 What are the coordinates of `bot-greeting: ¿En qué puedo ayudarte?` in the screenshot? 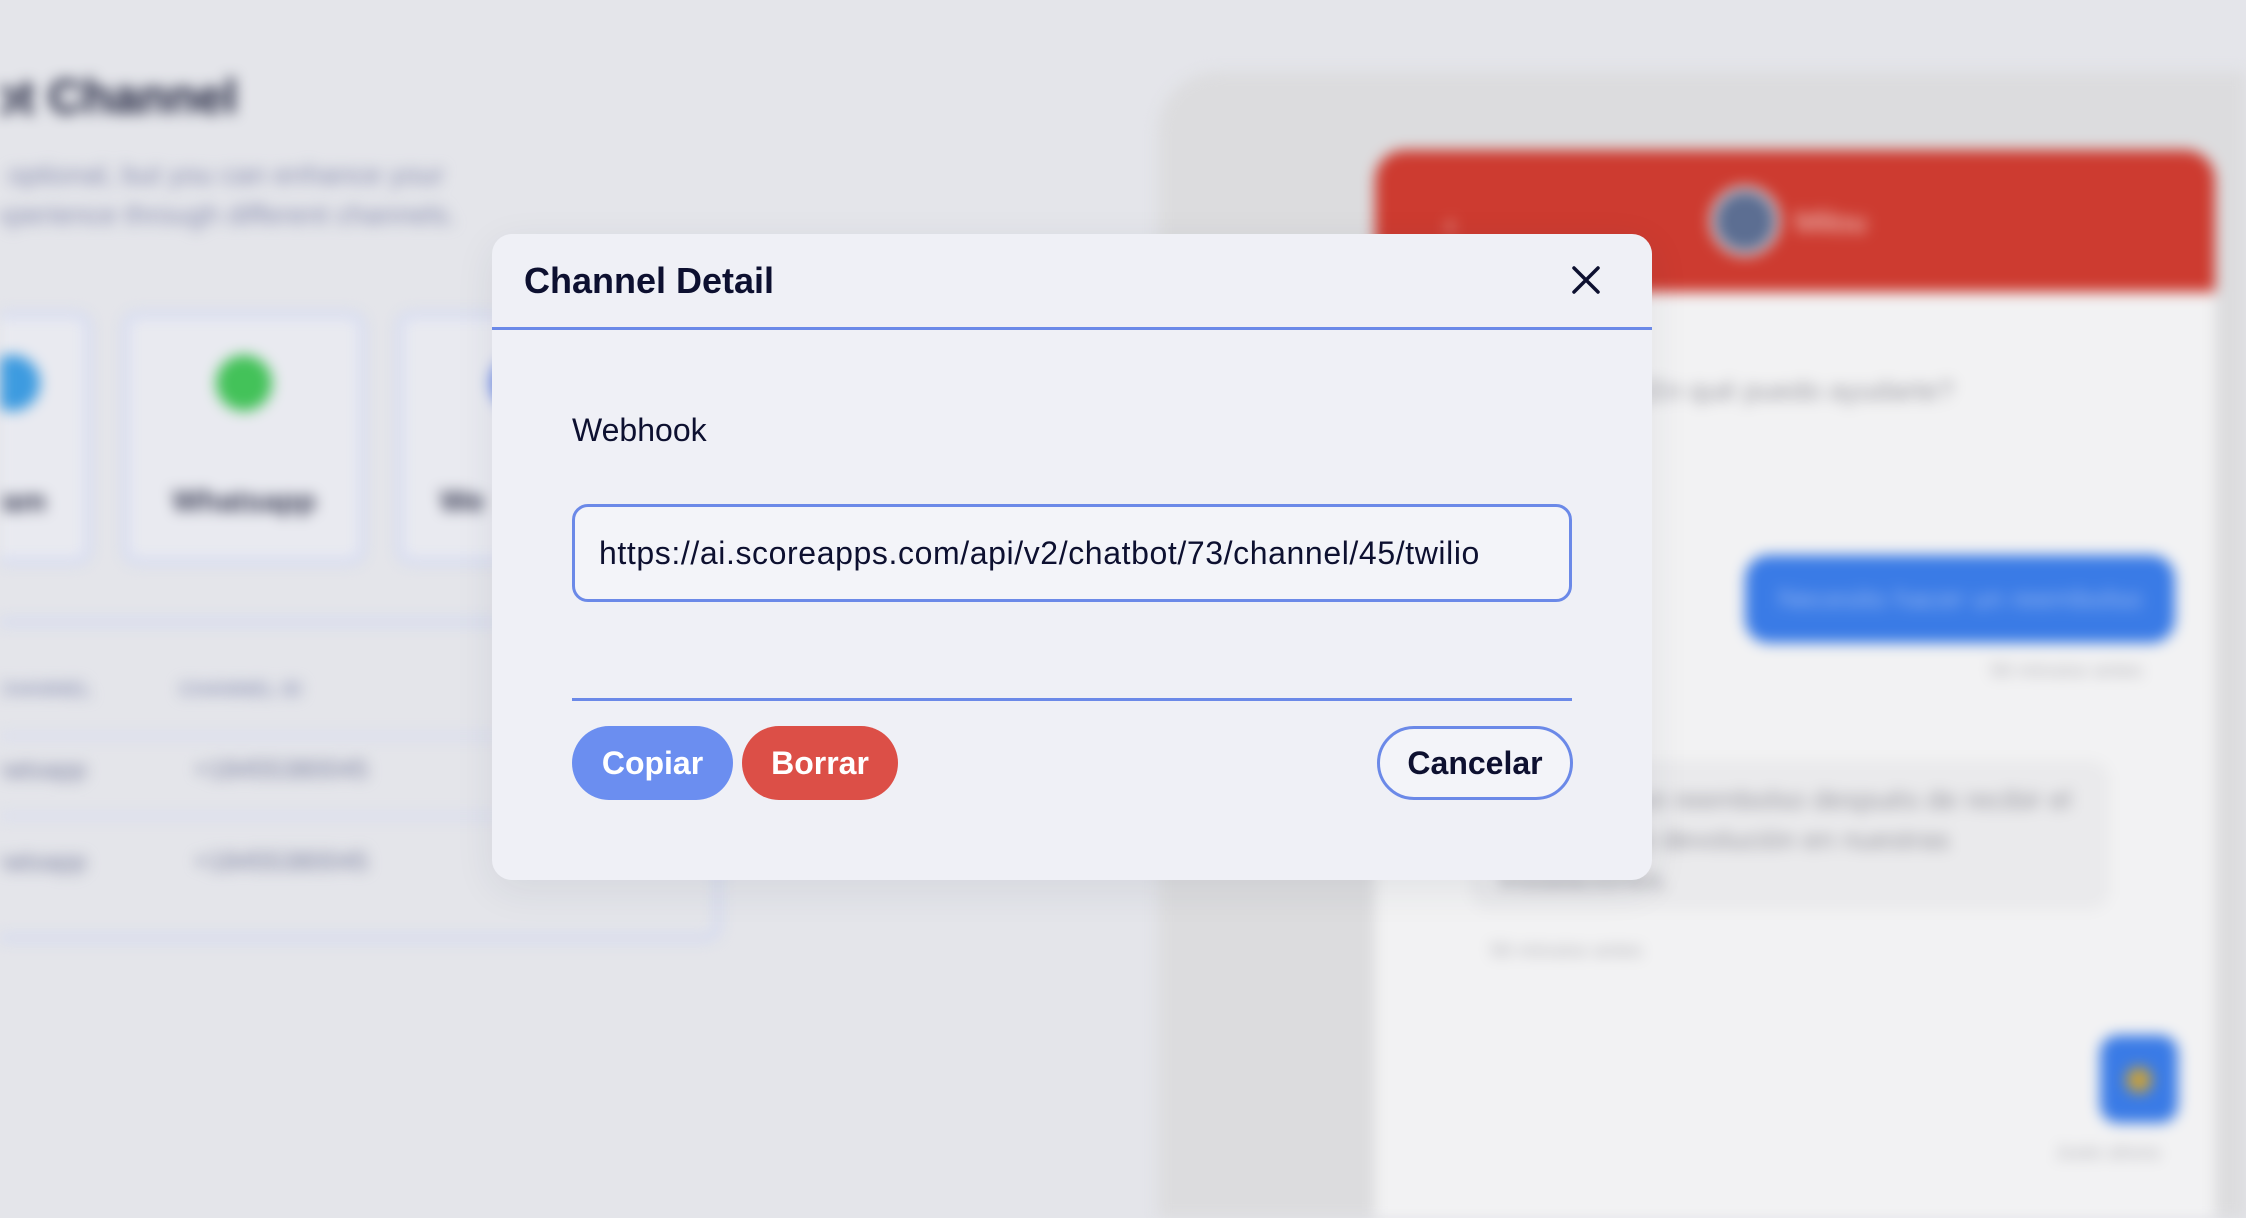 It's located at (1792, 390).